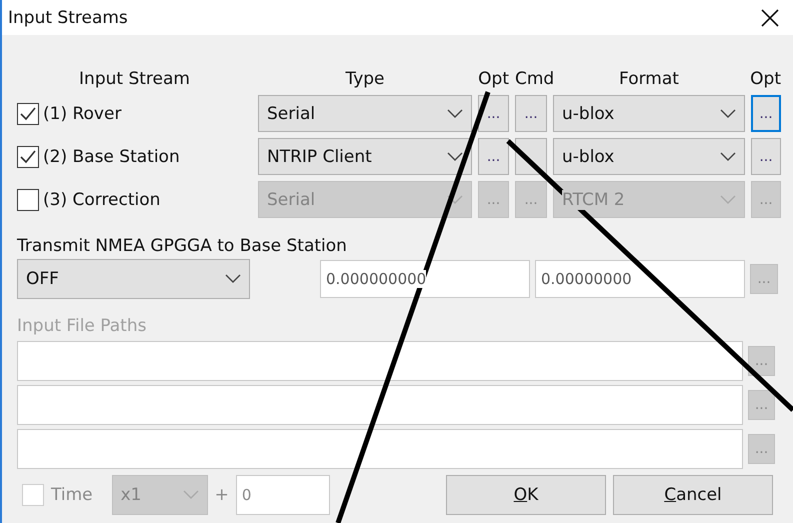 The width and height of the screenshot is (793, 523). What do you see at coordinates (111, 156) in the screenshot?
I see `stream-label: (2) Base Station` at bounding box center [111, 156].